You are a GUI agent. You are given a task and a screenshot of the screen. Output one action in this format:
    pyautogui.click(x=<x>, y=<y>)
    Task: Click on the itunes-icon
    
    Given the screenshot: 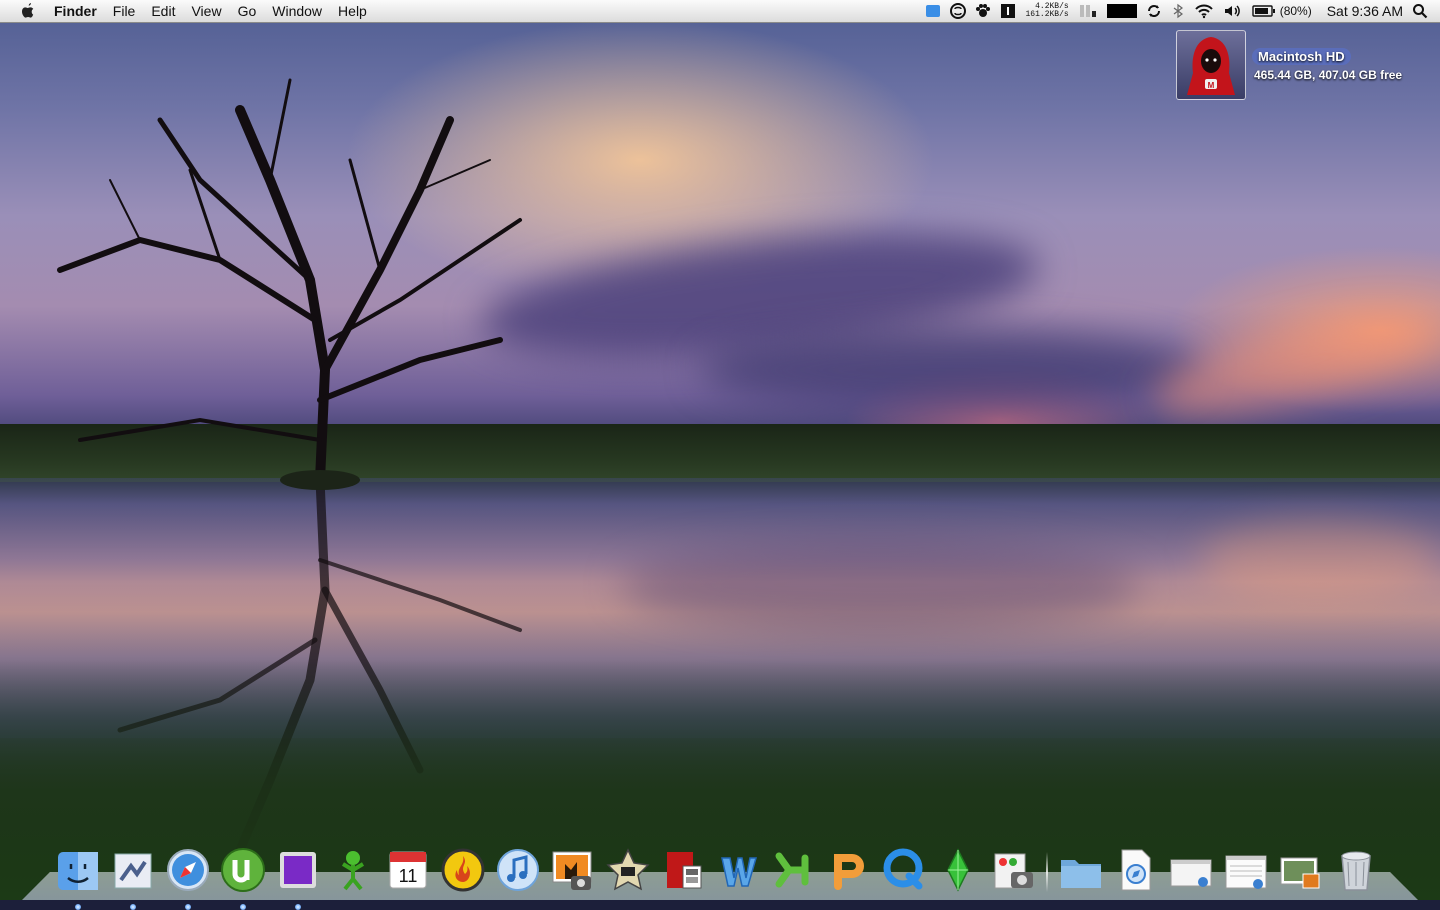 What is the action you would take?
    pyautogui.click(x=518, y=870)
    